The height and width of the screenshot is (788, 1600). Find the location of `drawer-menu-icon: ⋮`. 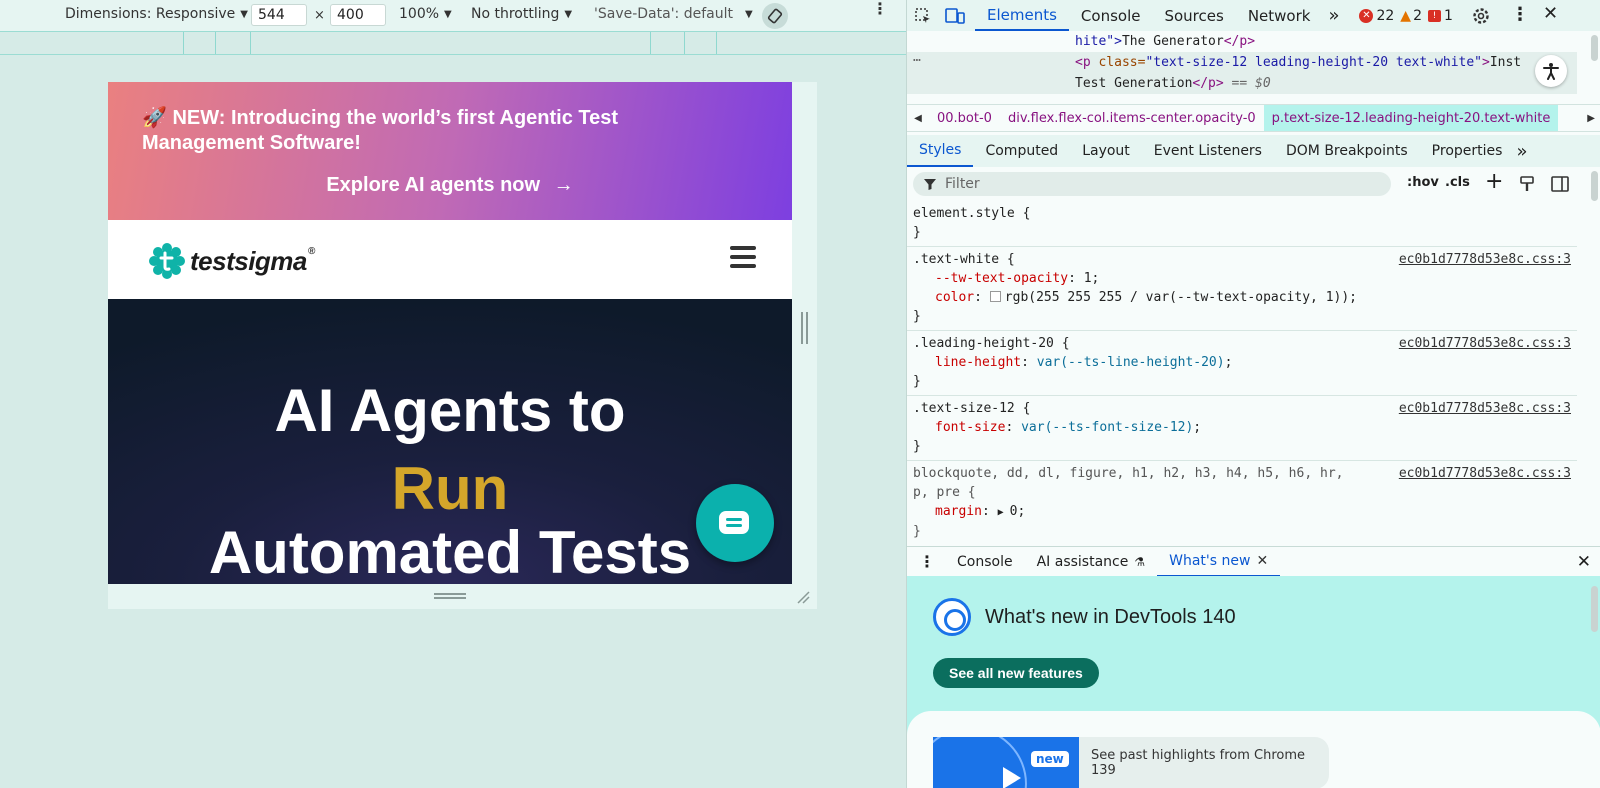

drawer-menu-icon: ⋮ is located at coordinates (926, 561).